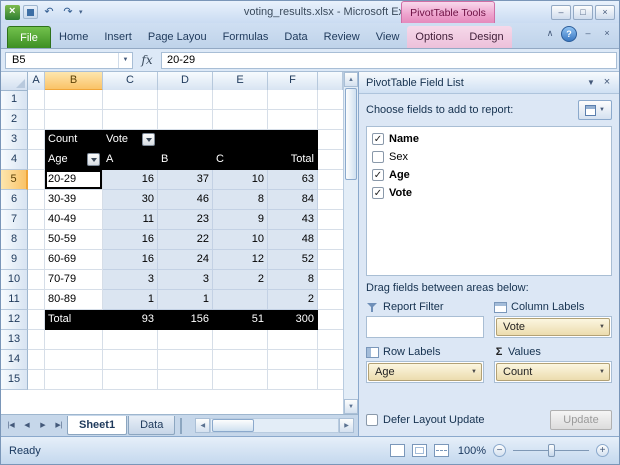 The height and width of the screenshot is (465, 620). I want to click on cell-B1, so click(74, 100).